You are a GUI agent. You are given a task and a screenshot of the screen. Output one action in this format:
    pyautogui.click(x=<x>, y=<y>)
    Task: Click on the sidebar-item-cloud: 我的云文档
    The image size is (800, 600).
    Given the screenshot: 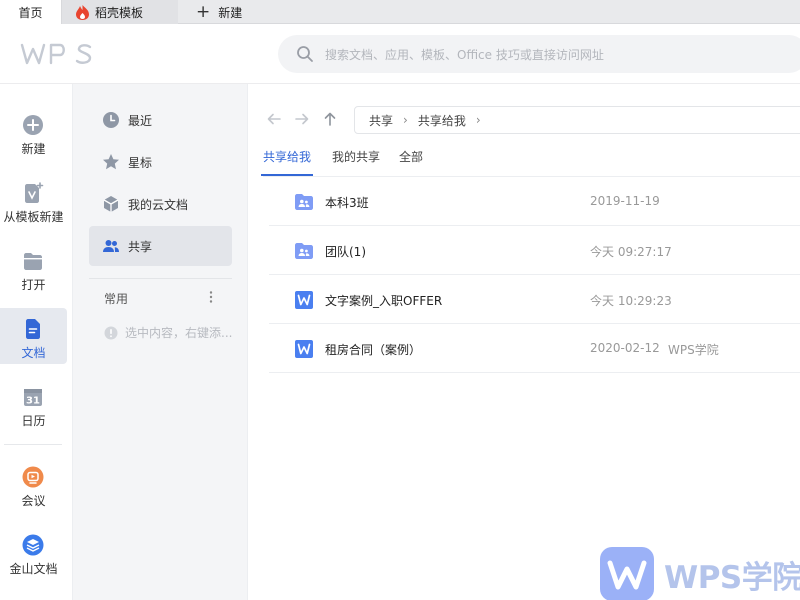 What is the action you would take?
    pyautogui.click(x=160, y=204)
    